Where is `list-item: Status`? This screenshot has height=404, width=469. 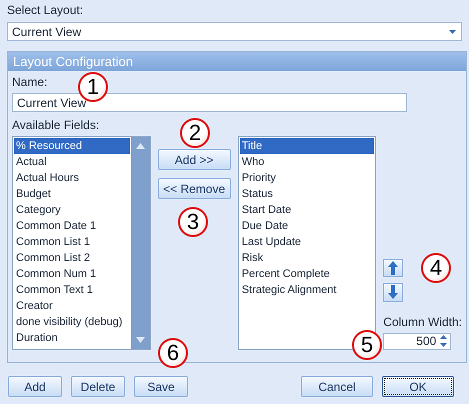 list-item: Status is located at coordinates (307, 194).